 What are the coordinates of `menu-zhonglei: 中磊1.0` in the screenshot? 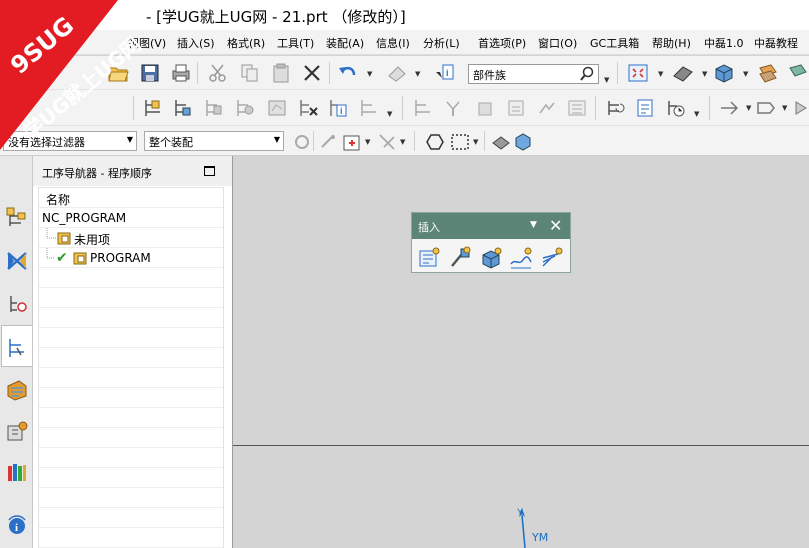 It's located at (724, 43).